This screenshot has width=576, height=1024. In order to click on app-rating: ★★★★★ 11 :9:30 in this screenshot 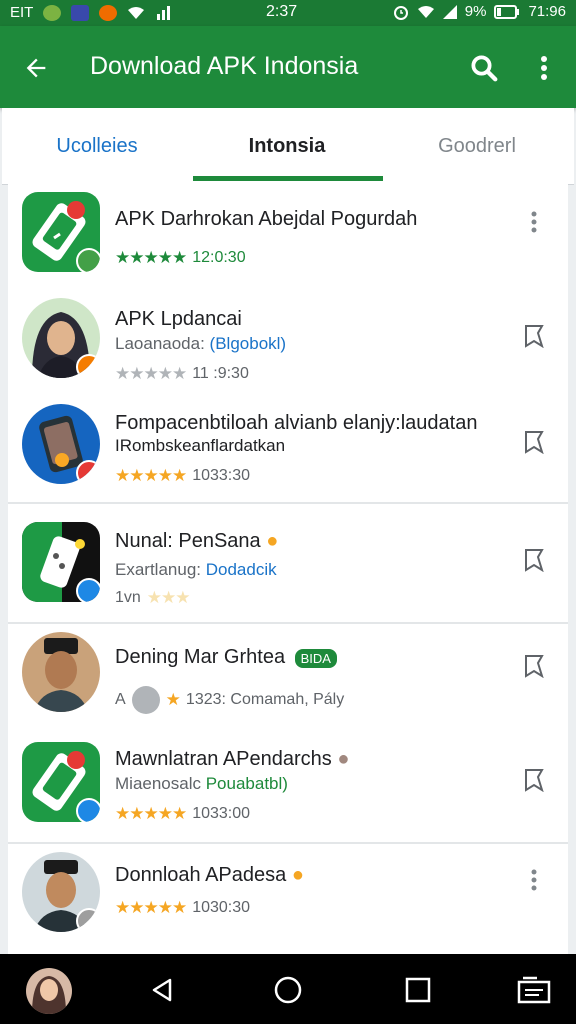, I will do `click(182, 374)`.